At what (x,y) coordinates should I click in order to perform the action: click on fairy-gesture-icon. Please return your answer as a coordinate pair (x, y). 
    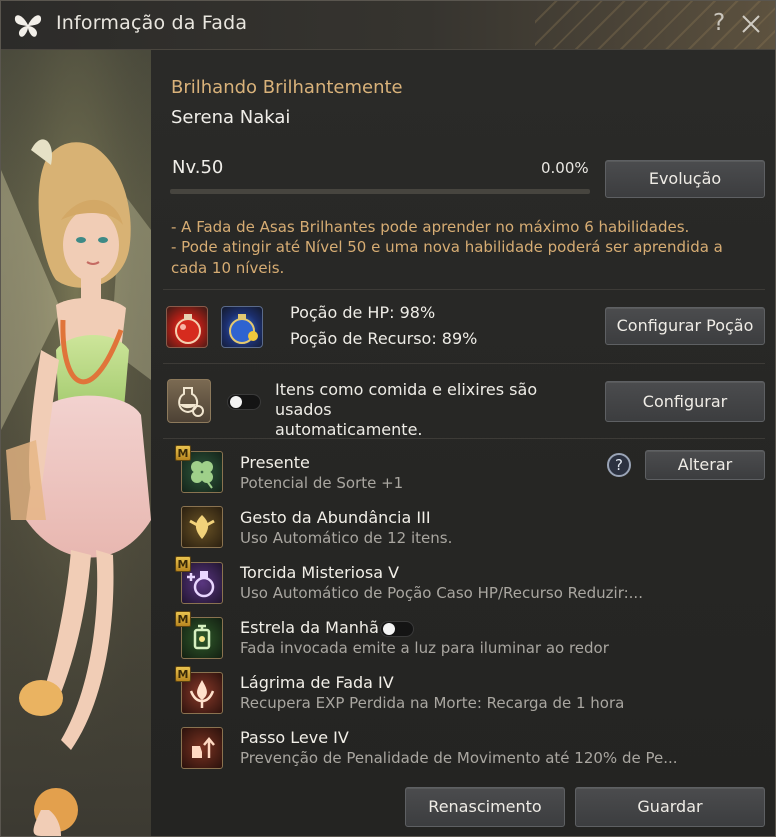
    Looking at the image, I should click on (202, 527).